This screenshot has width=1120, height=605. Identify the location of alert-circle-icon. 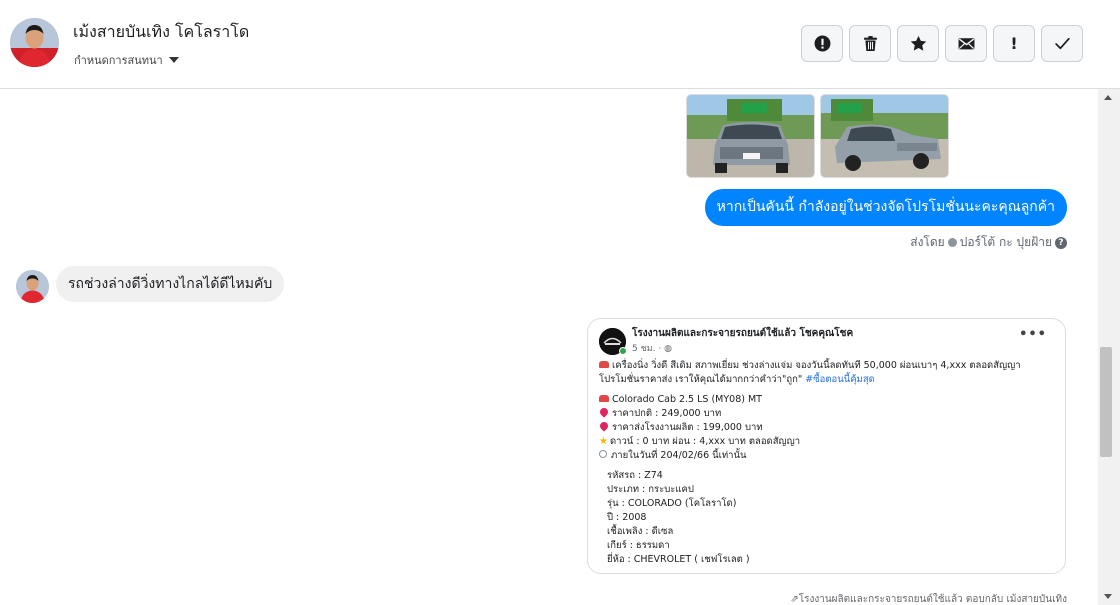
(822, 43).